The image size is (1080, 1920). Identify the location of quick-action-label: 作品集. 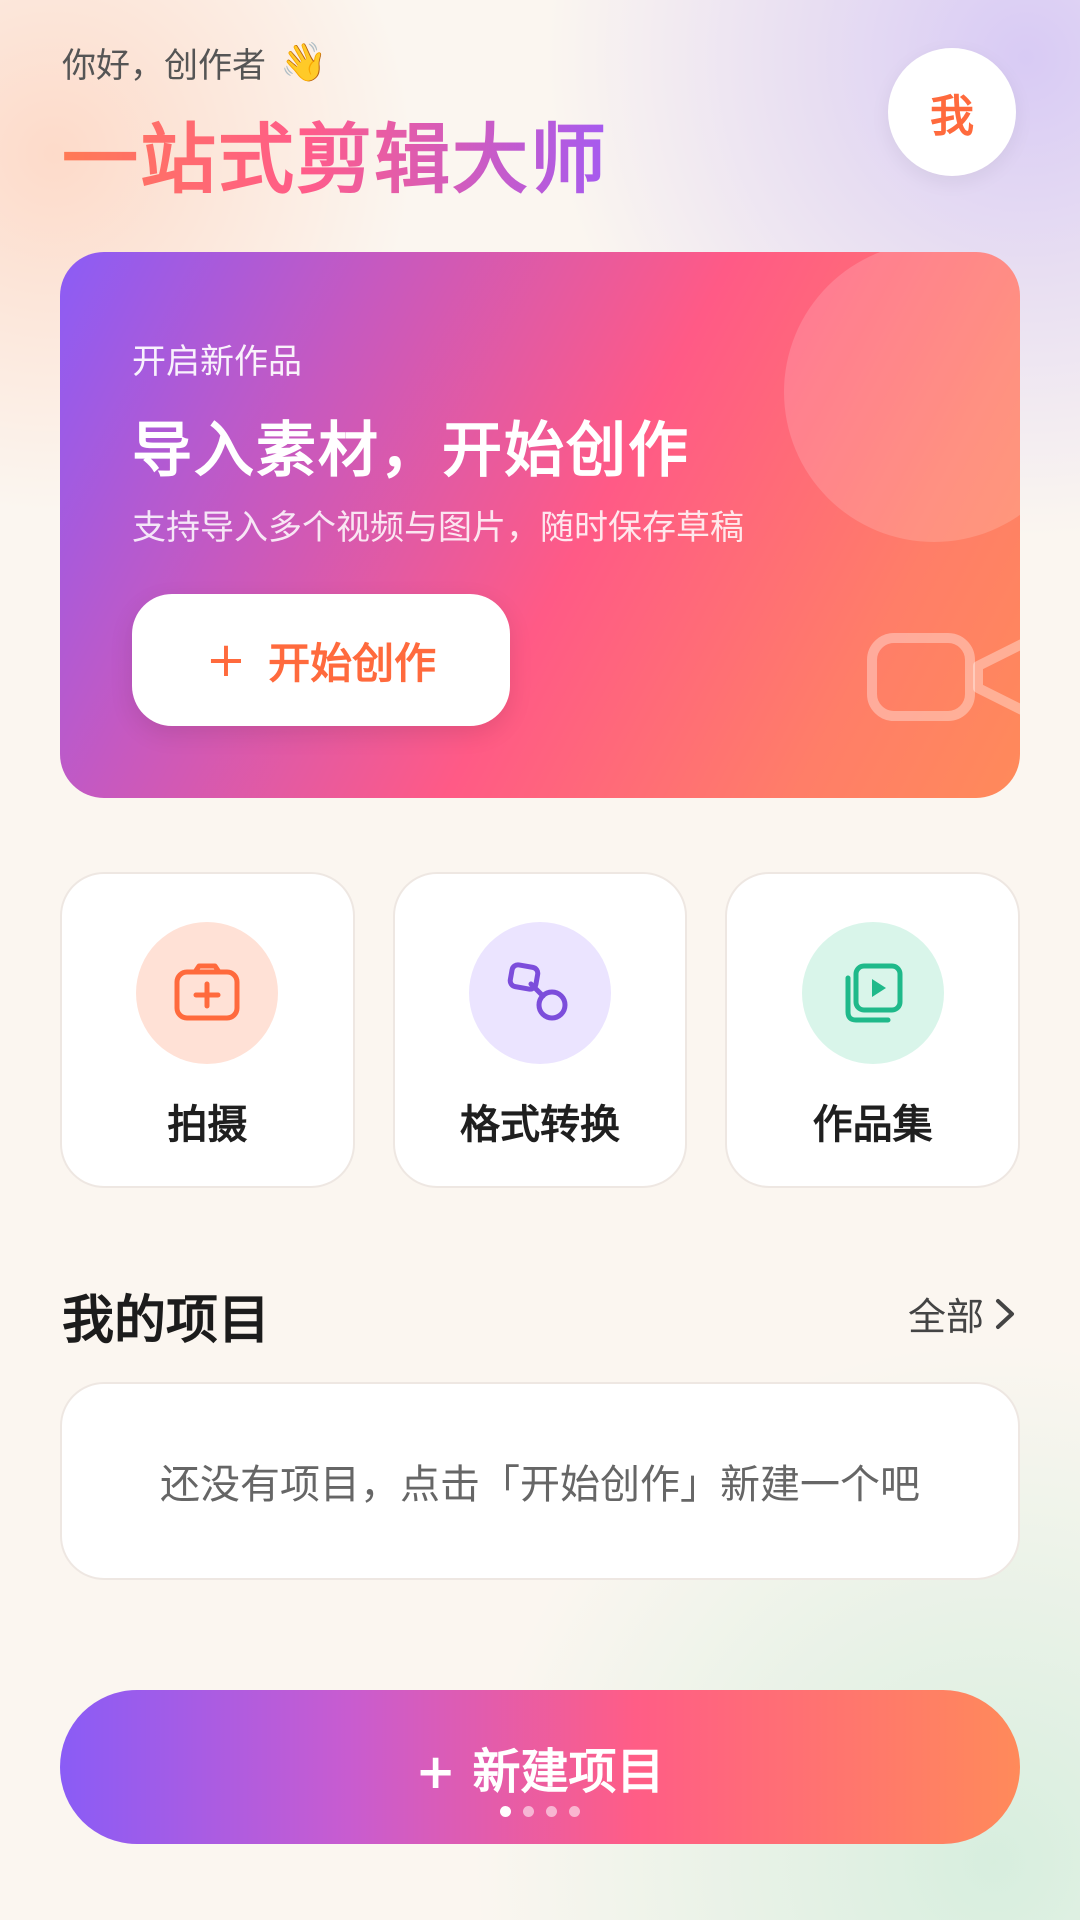
(872, 1125).